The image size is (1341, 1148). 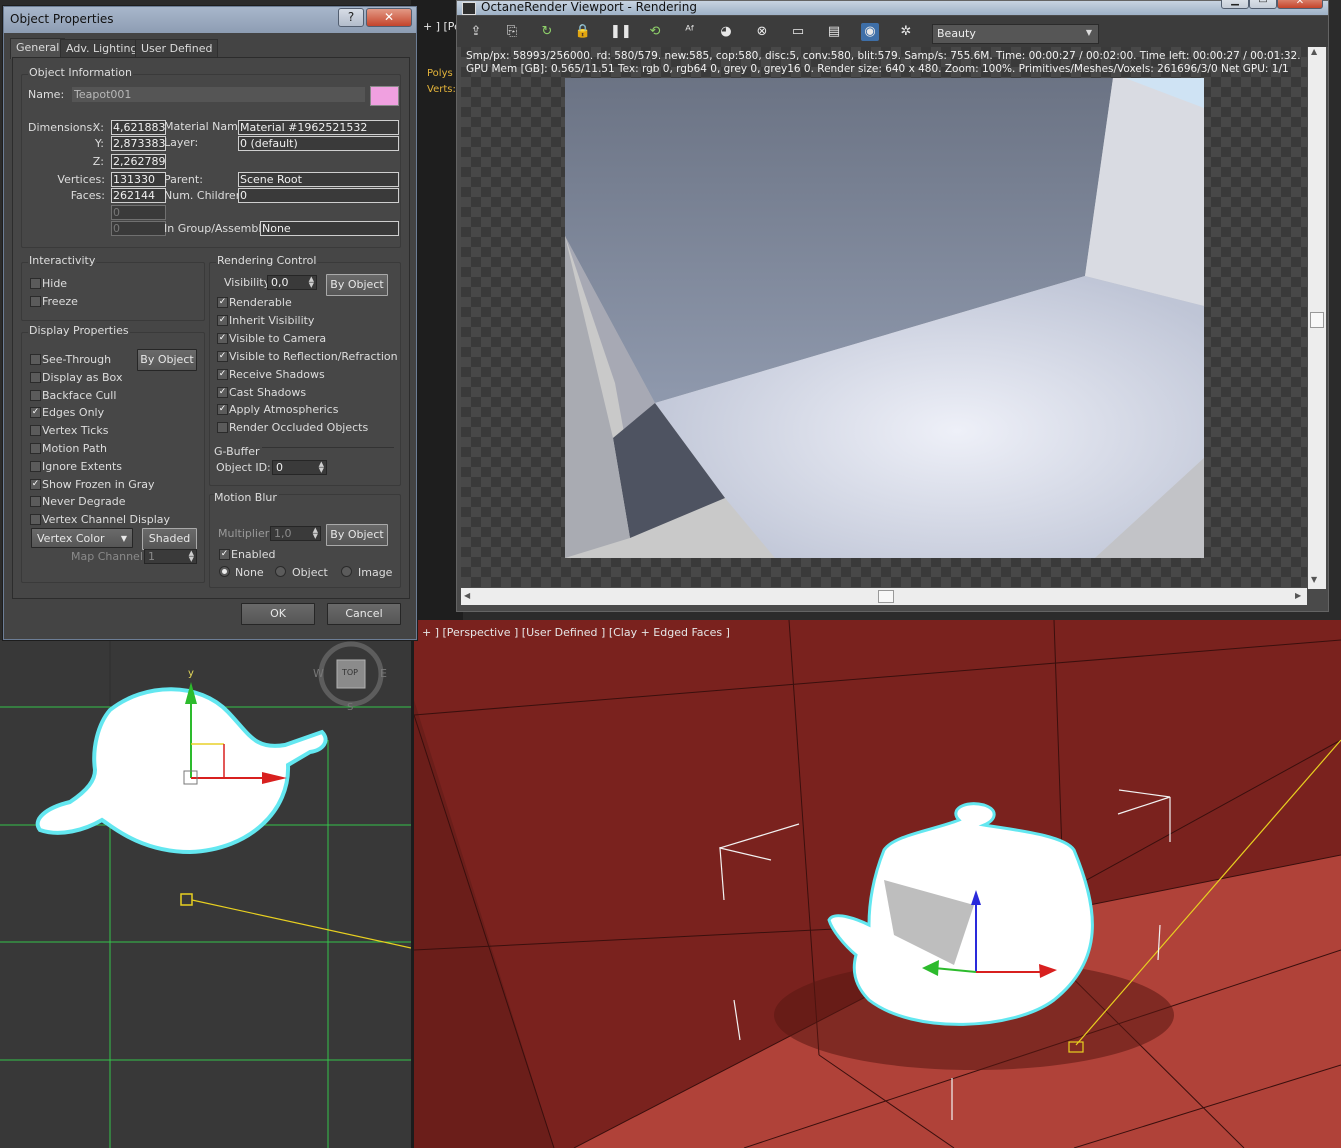 I want to click on horizontal-scrollbar: ◀ ▶, so click(x=884, y=596).